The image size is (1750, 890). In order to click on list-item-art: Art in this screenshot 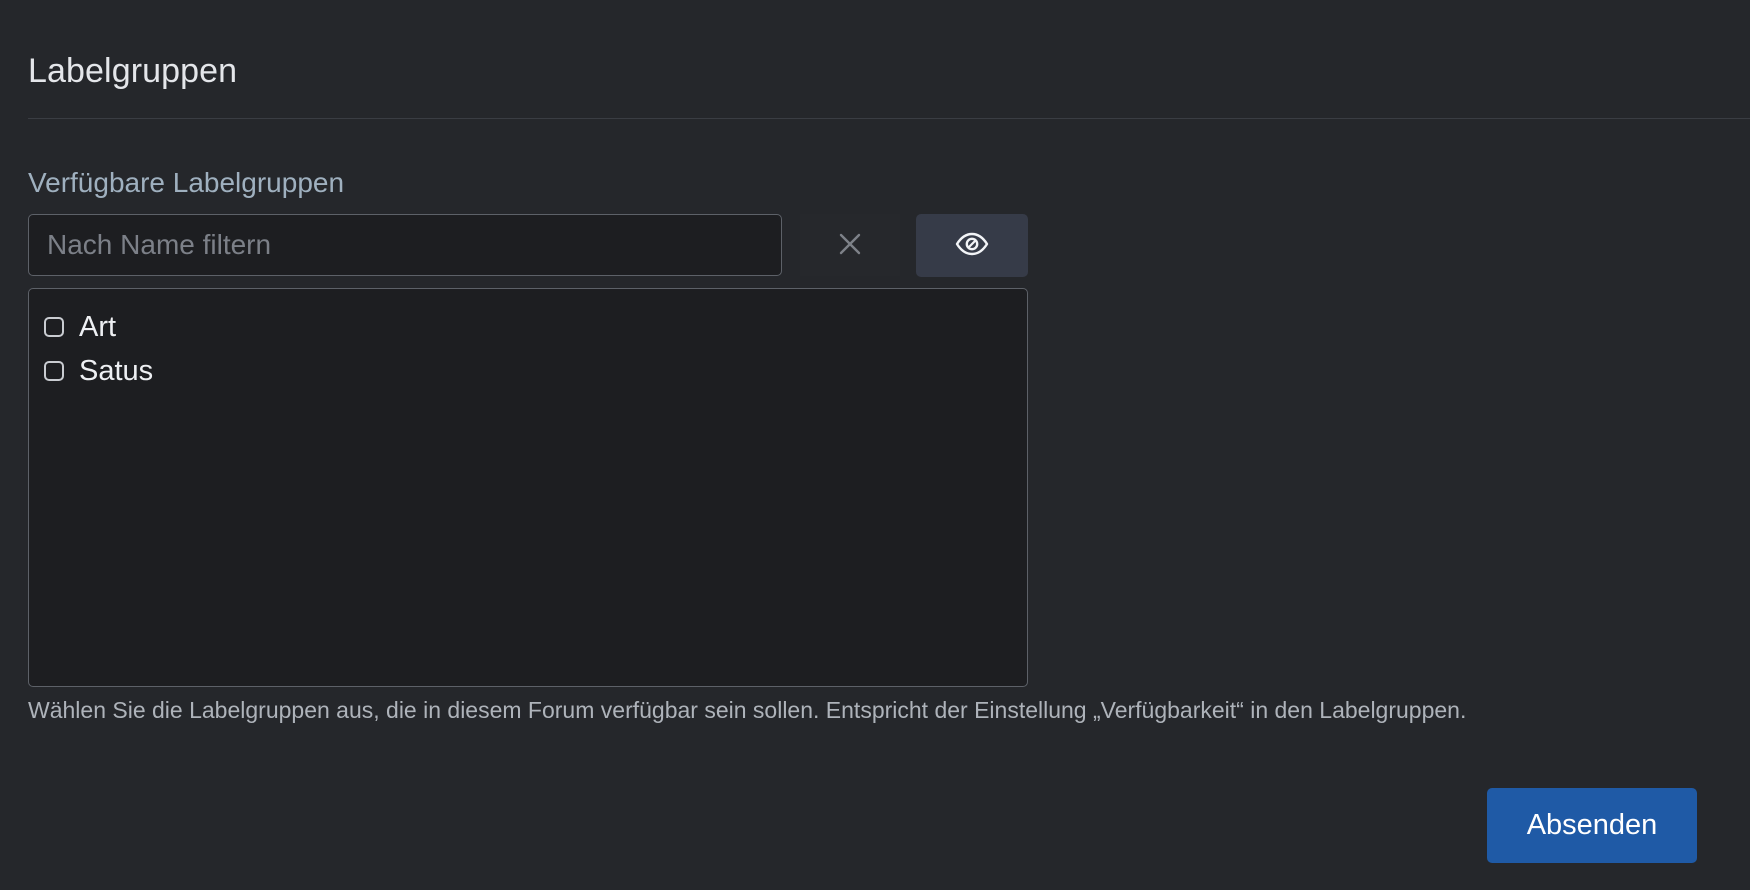, I will do `click(528, 327)`.